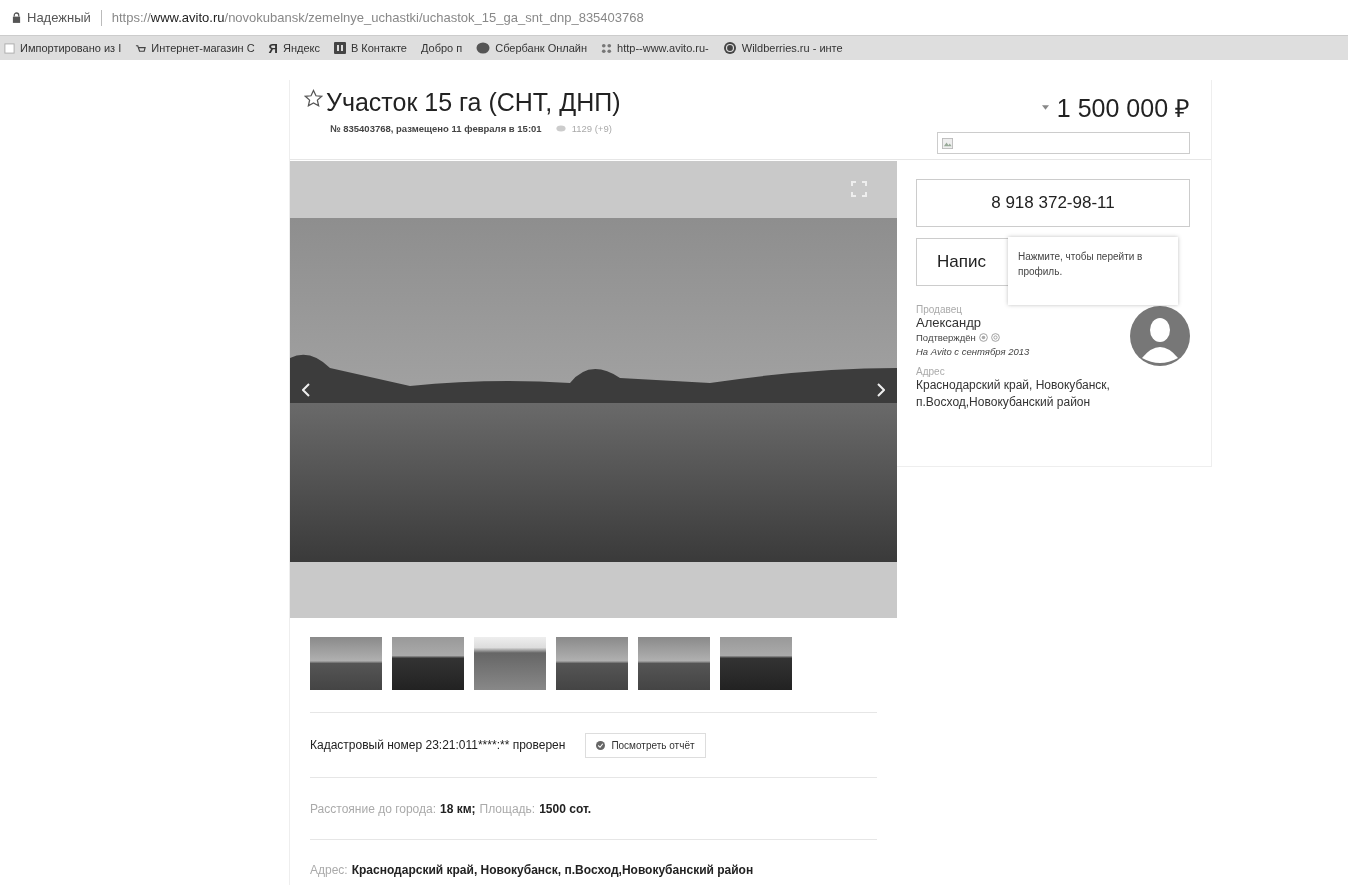 This screenshot has width=1348, height=887. What do you see at coordinates (438, 745) in the screenshot?
I see `cadastre-text: Кадастровый номер 23:21:011****:** проверен` at bounding box center [438, 745].